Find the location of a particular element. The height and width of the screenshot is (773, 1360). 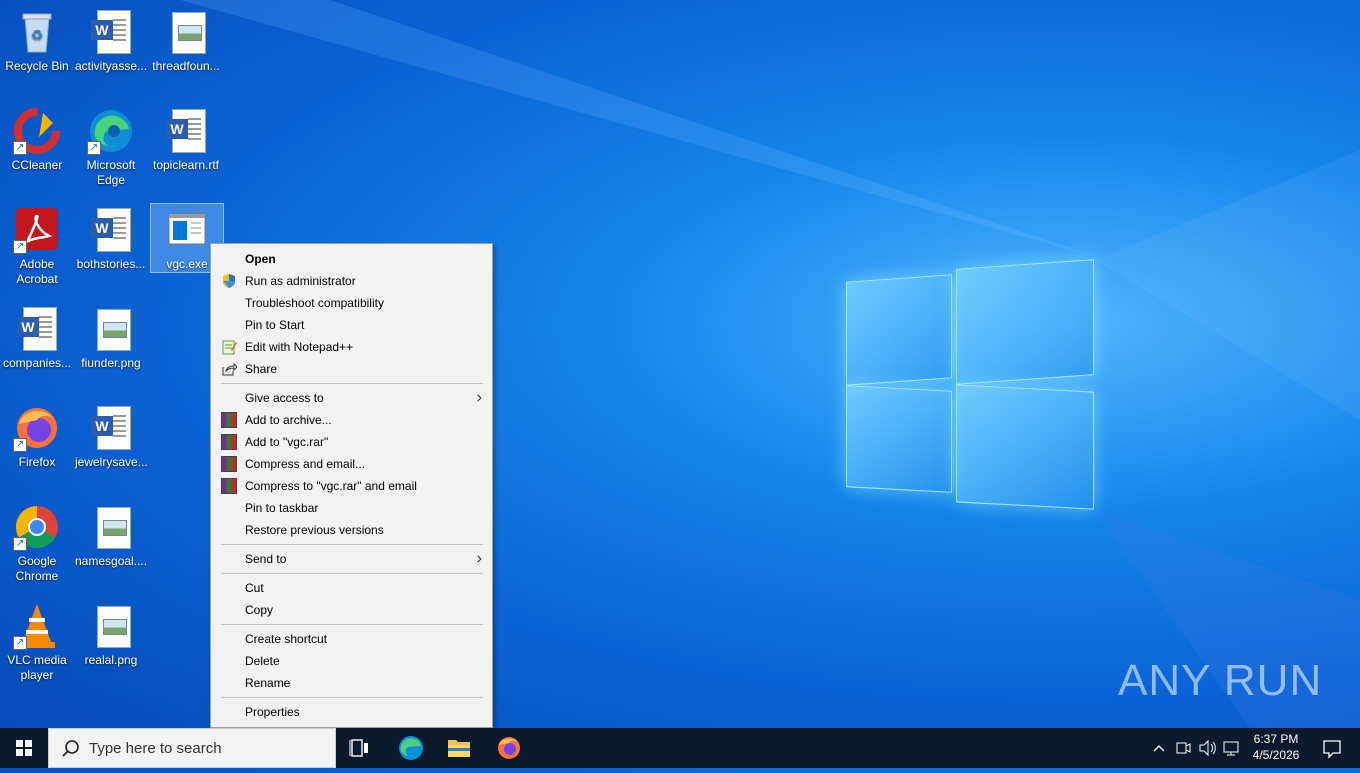

windows-logo-wallpaper is located at coordinates (970, 385).